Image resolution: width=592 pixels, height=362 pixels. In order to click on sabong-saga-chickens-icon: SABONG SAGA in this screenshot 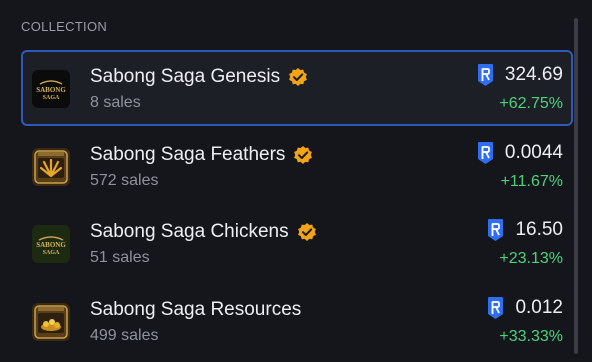, I will do `click(51, 244)`.